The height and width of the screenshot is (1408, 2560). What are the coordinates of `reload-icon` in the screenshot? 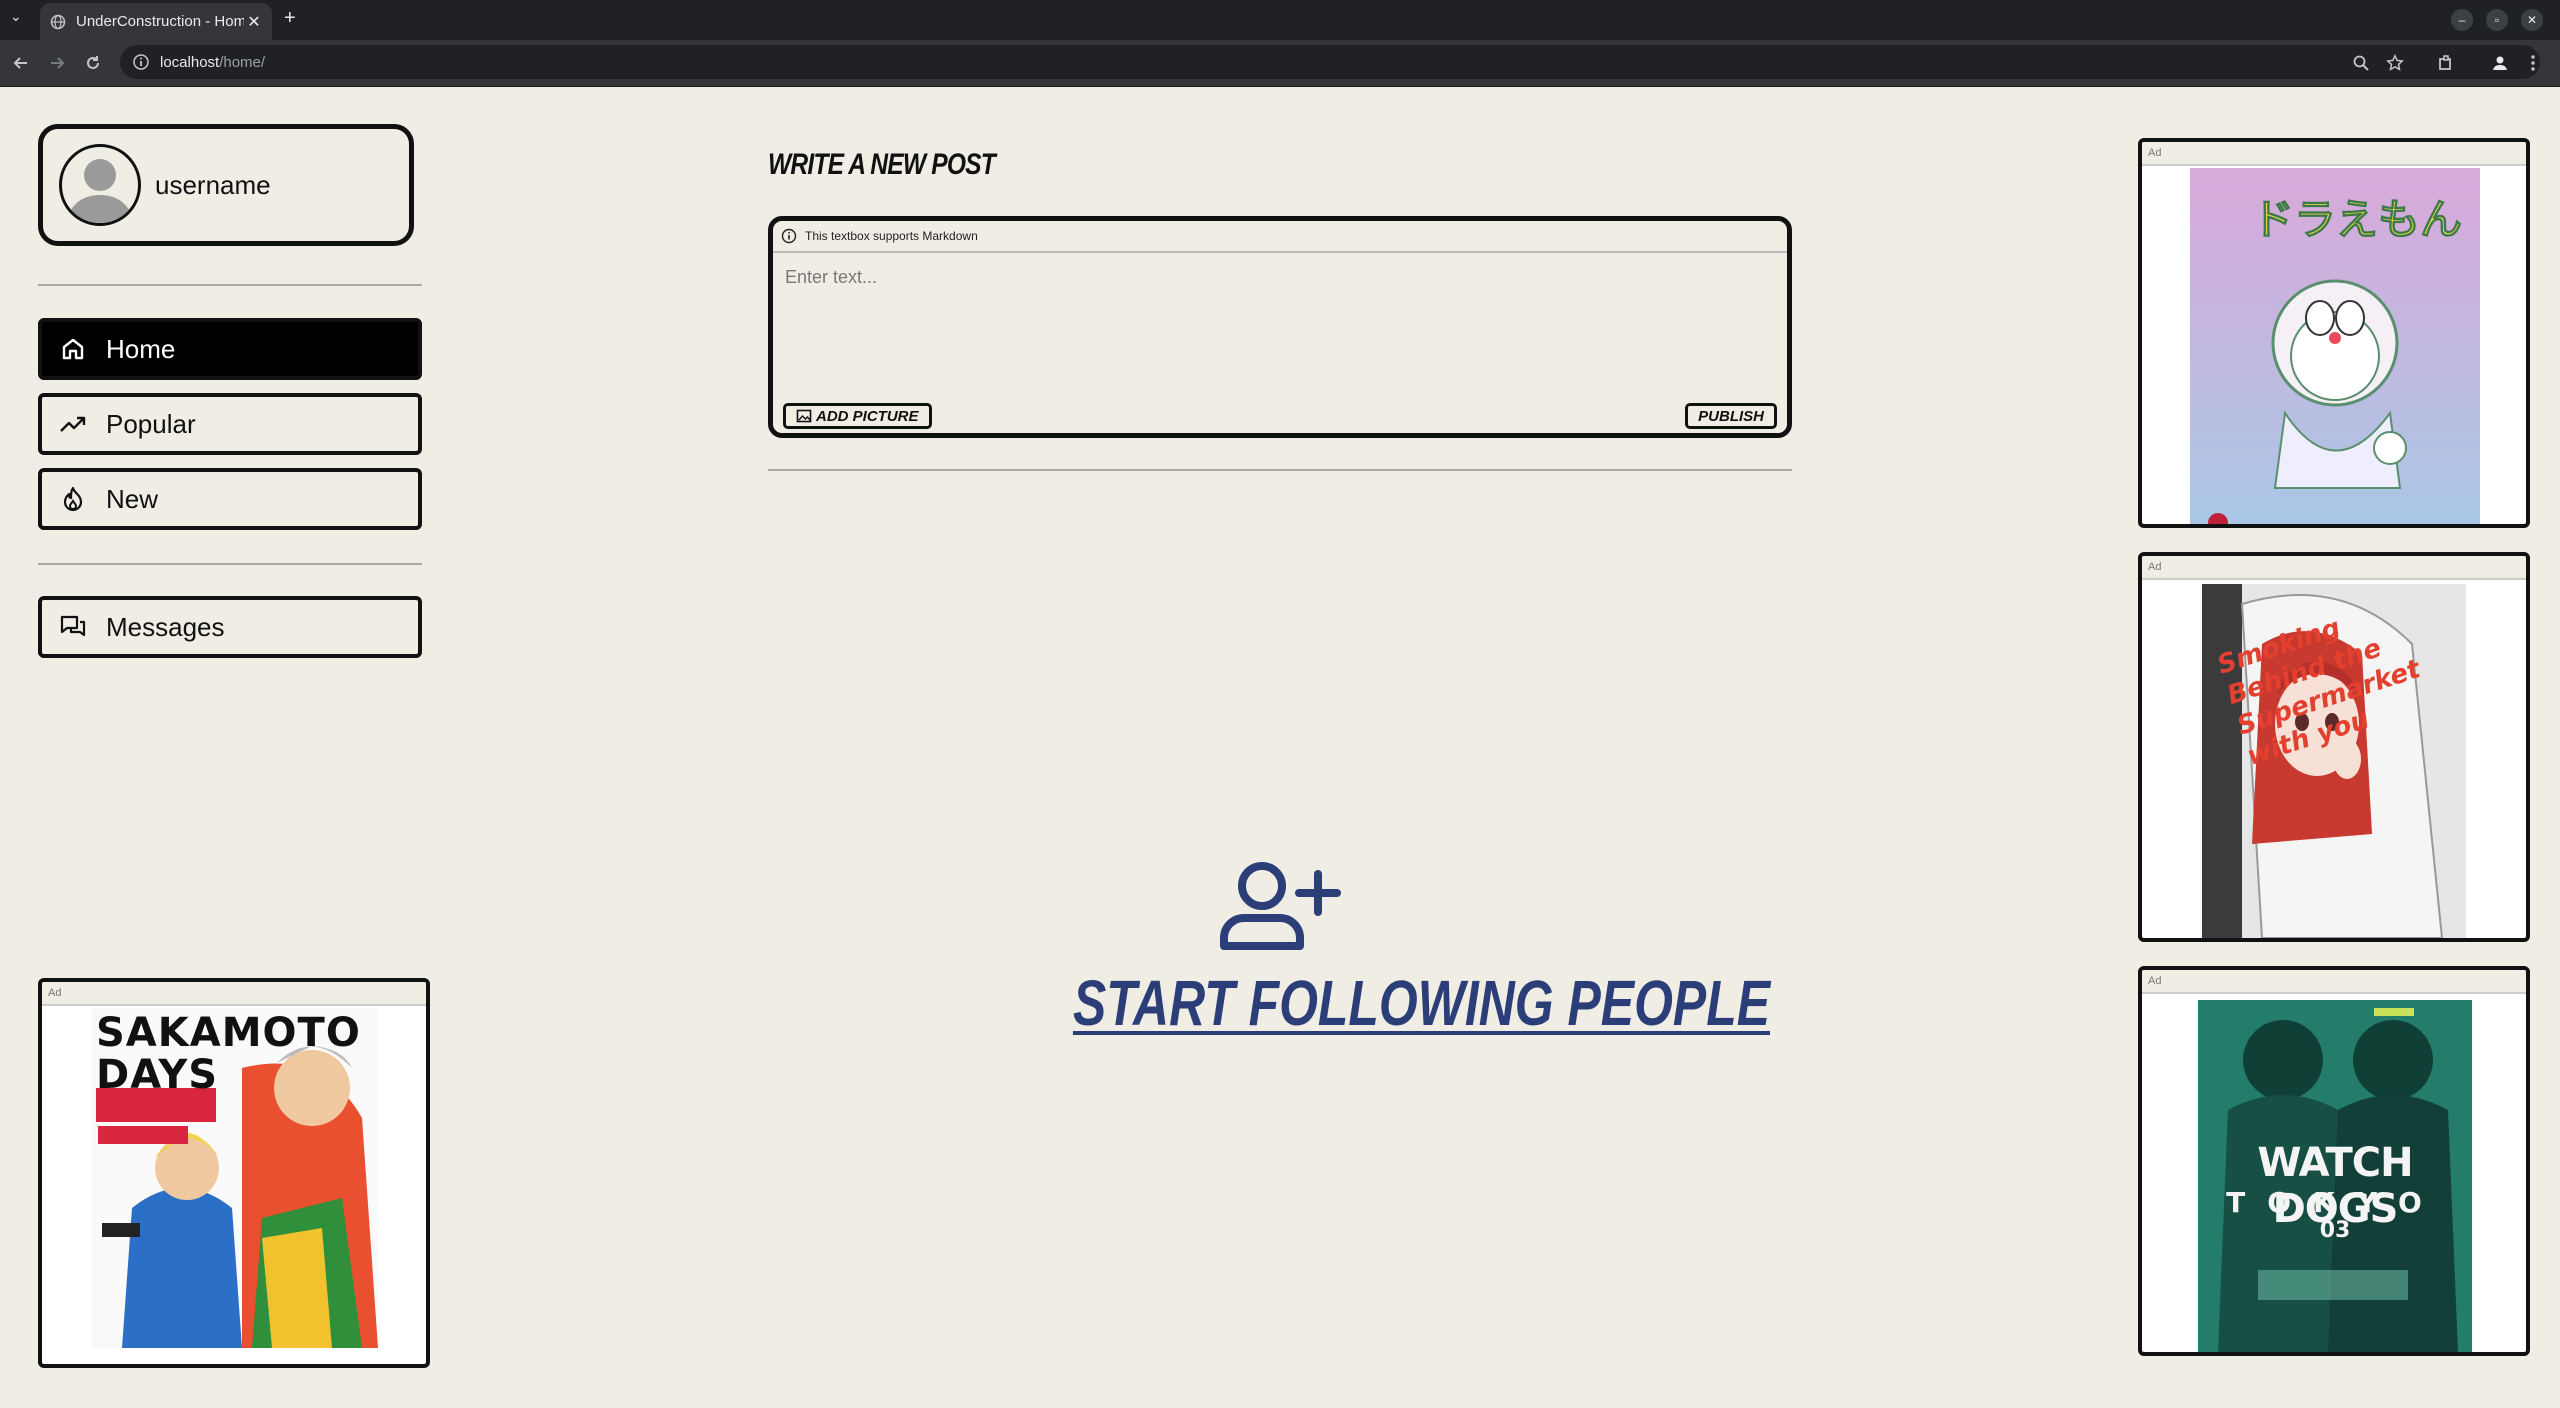 It's located at (93, 63).